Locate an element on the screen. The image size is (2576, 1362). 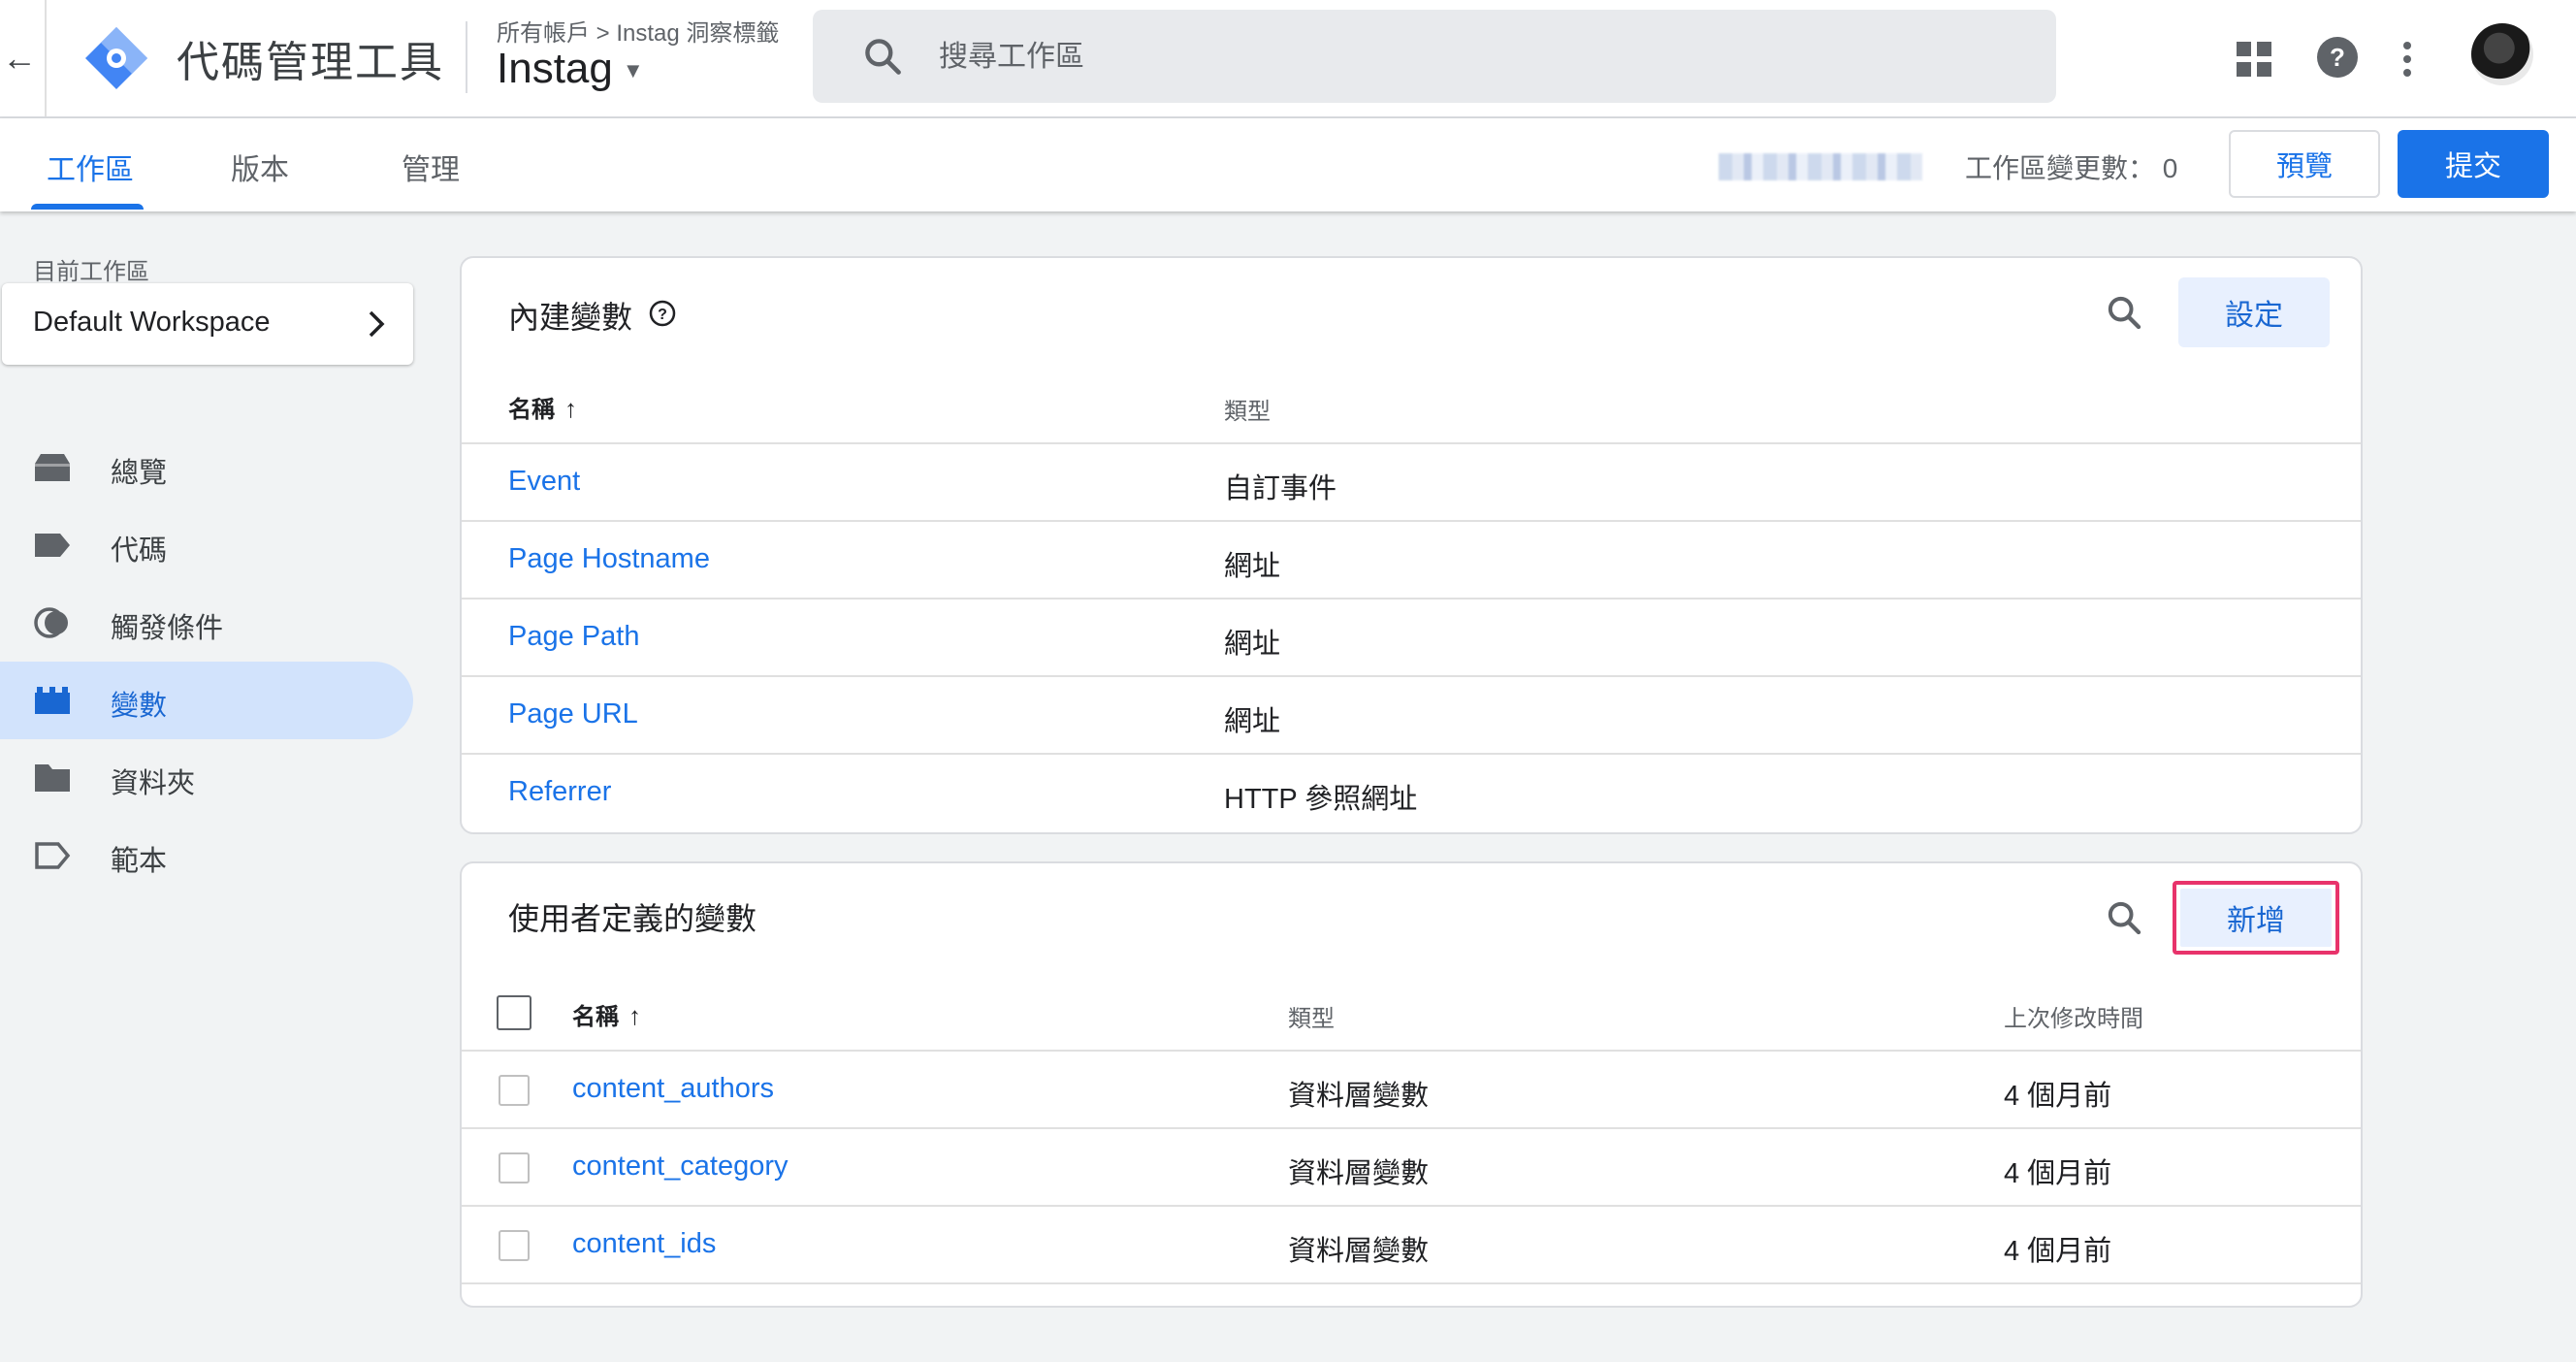
top-header: ← 代碼管理工具 所有帳戶 > Instag 洞察標籤 Instag ▼ ? is located at coordinates (1288, 59).